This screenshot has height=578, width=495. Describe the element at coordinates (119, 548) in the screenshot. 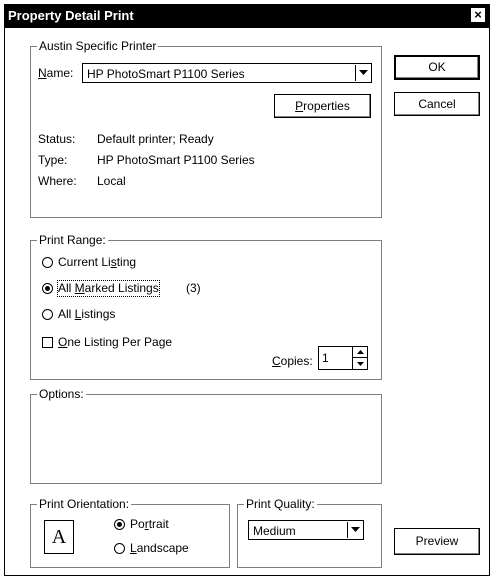

I see `landscape-radio` at that location.